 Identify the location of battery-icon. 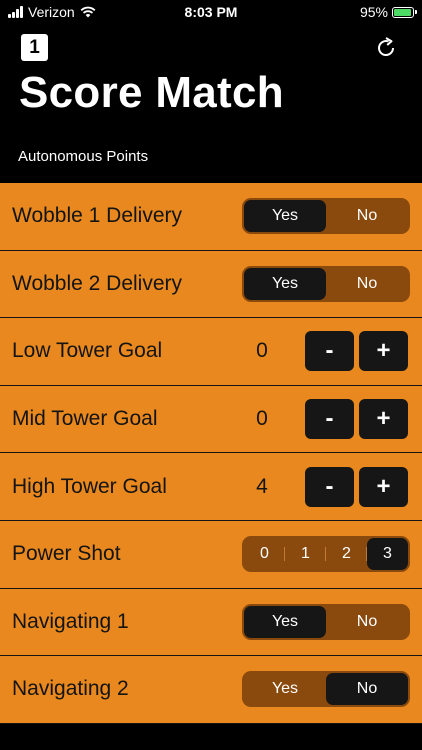
(404, 12).